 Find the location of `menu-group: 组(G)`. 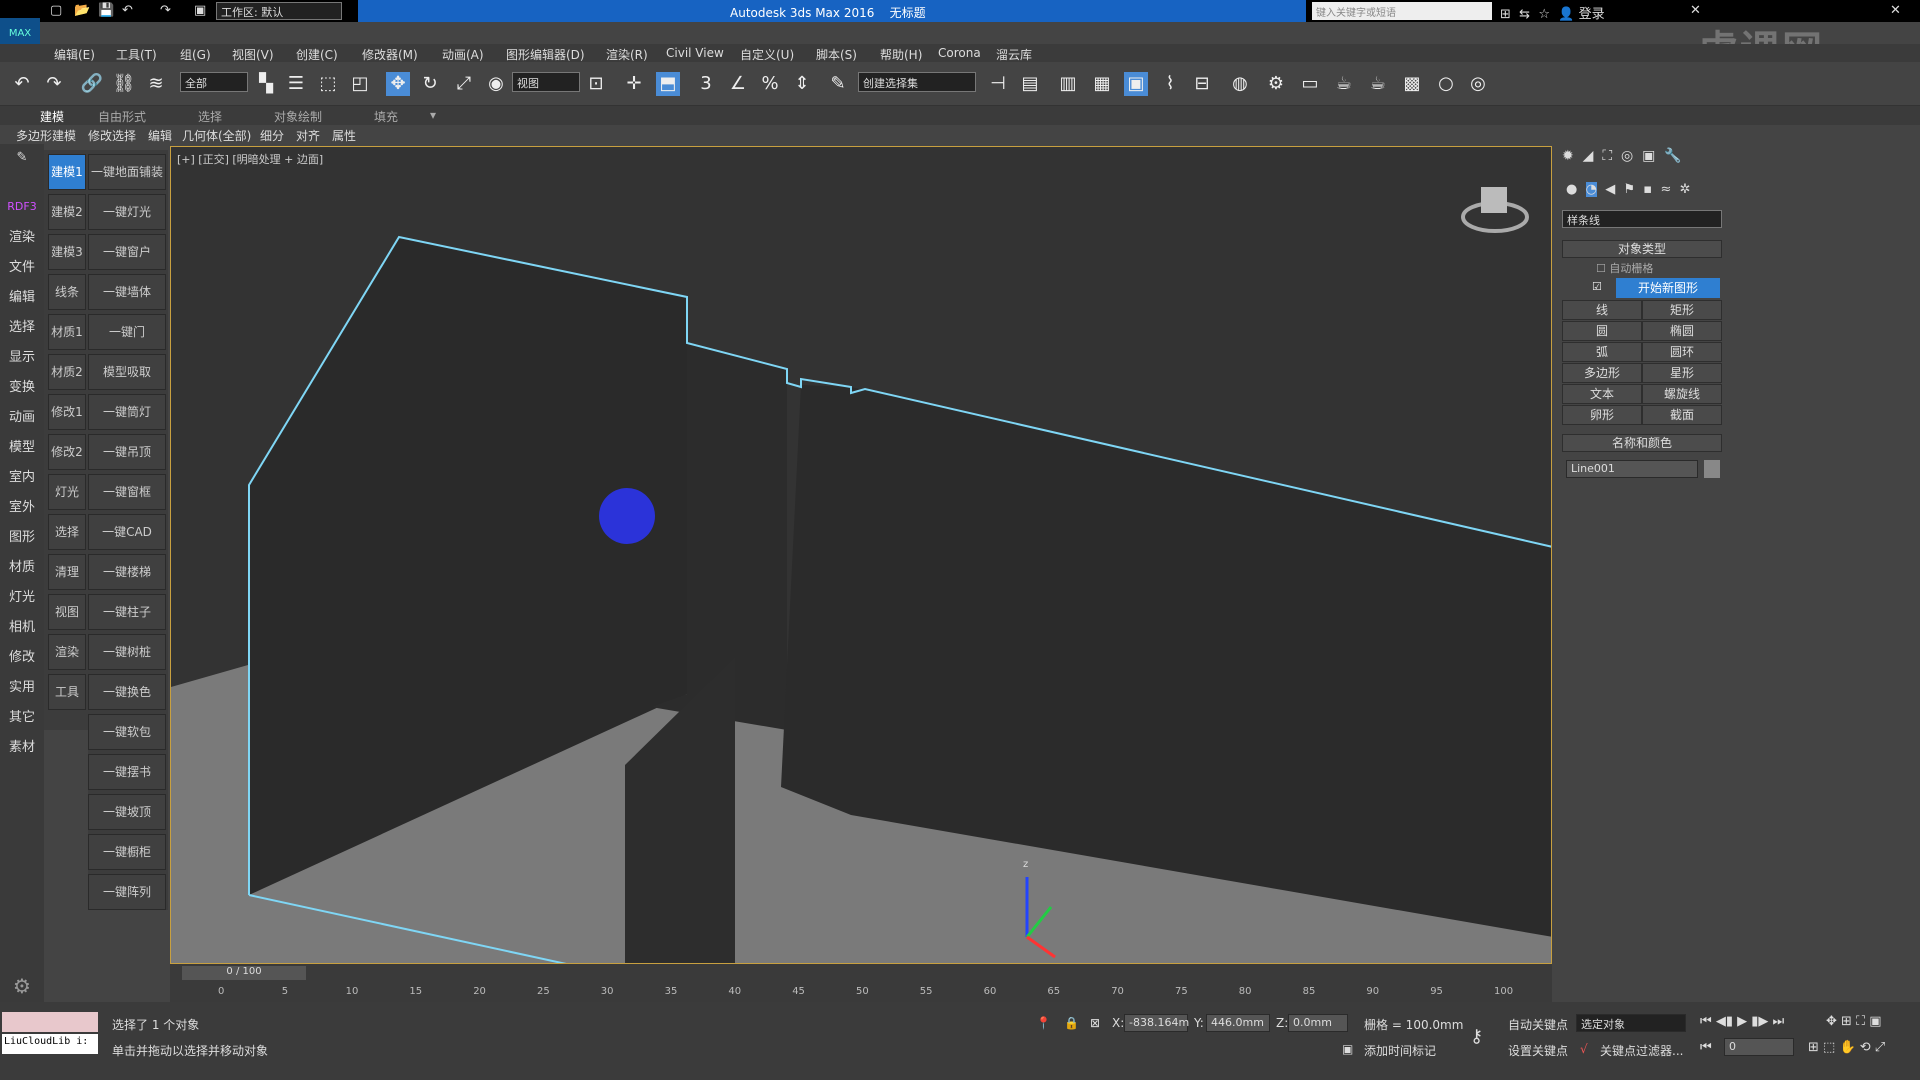

menu-group: 组(G) is located at coordinates (195, 54).